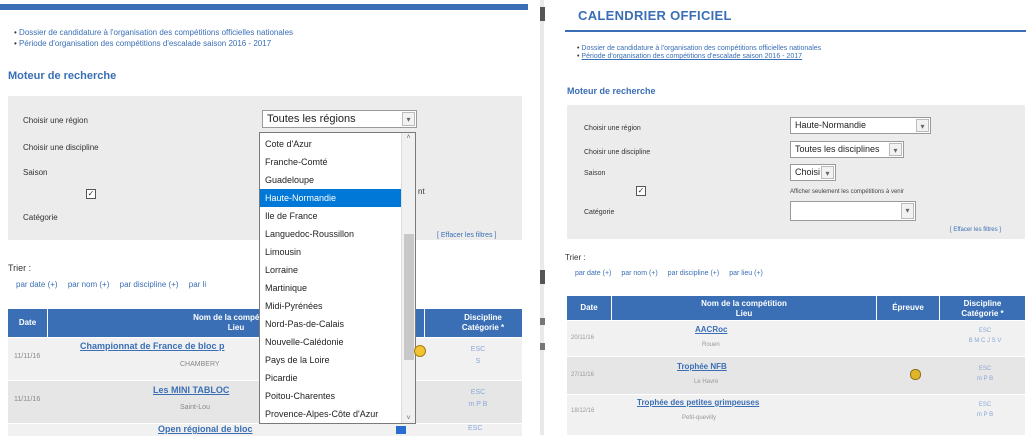  I want to click on right-th-lieu-label: Lieu, so click(744, 313).